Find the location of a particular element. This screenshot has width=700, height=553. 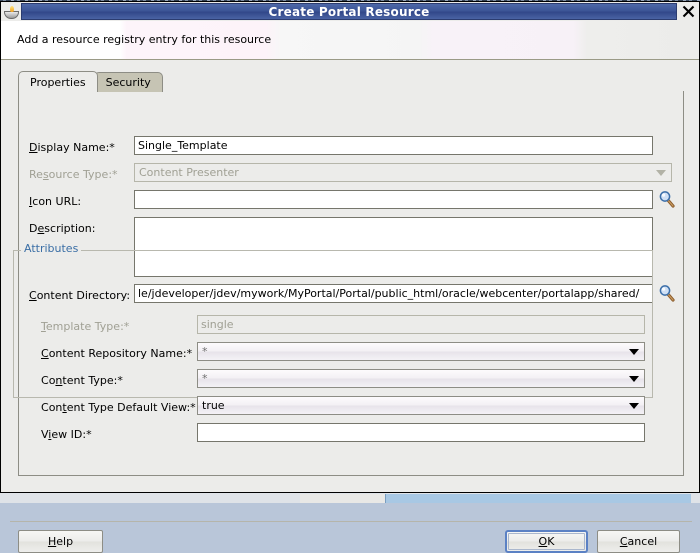

content-repository-name-value: * is located at coordinates (205, 351).